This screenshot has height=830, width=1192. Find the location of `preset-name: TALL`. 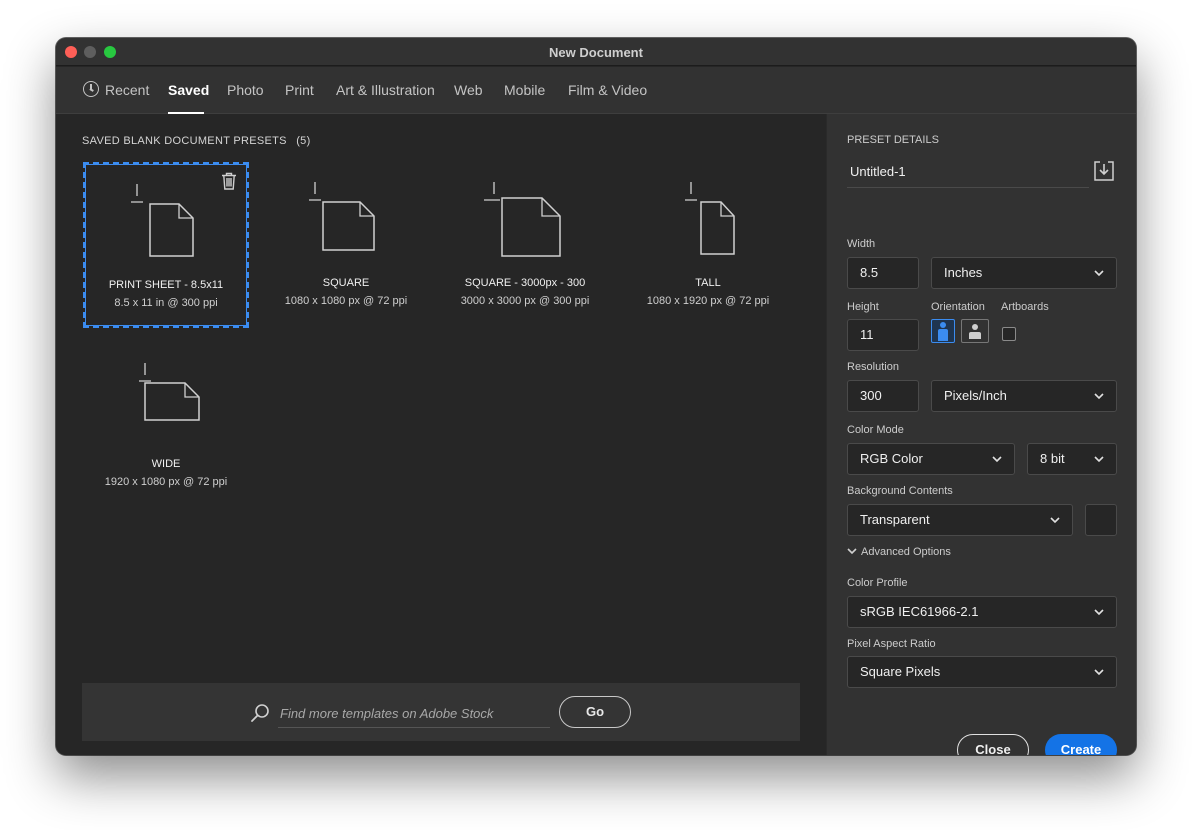

preset-name: TALL is located at coordinates (708, 283).